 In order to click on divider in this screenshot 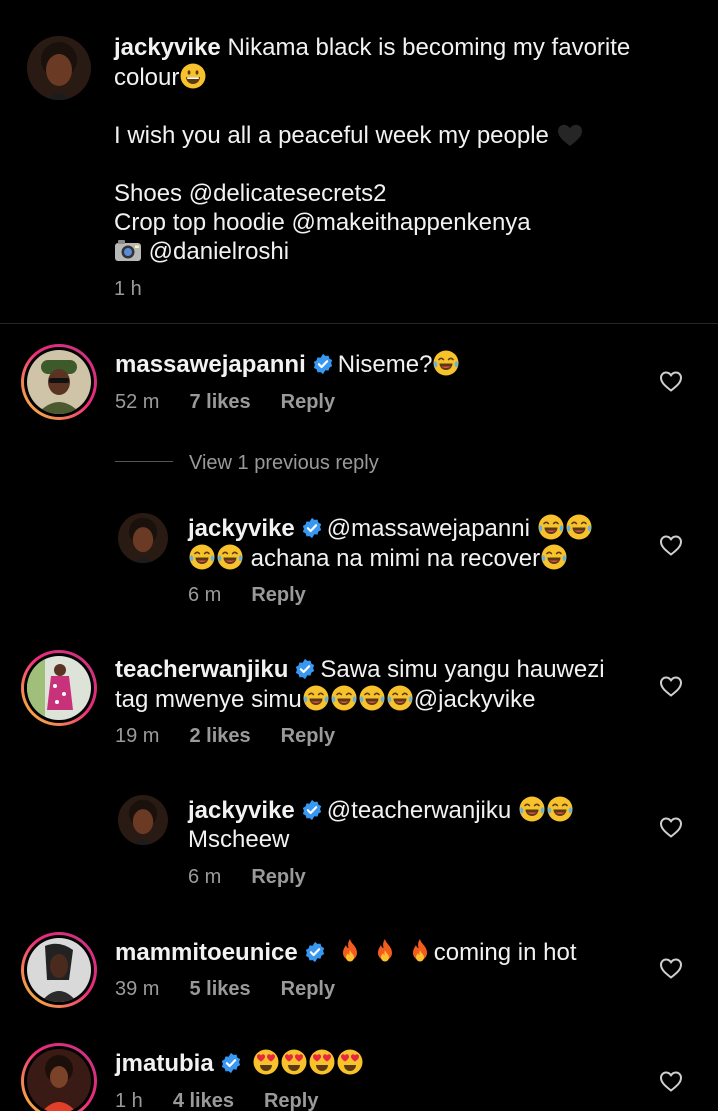, I will do `click(359, 323)`.